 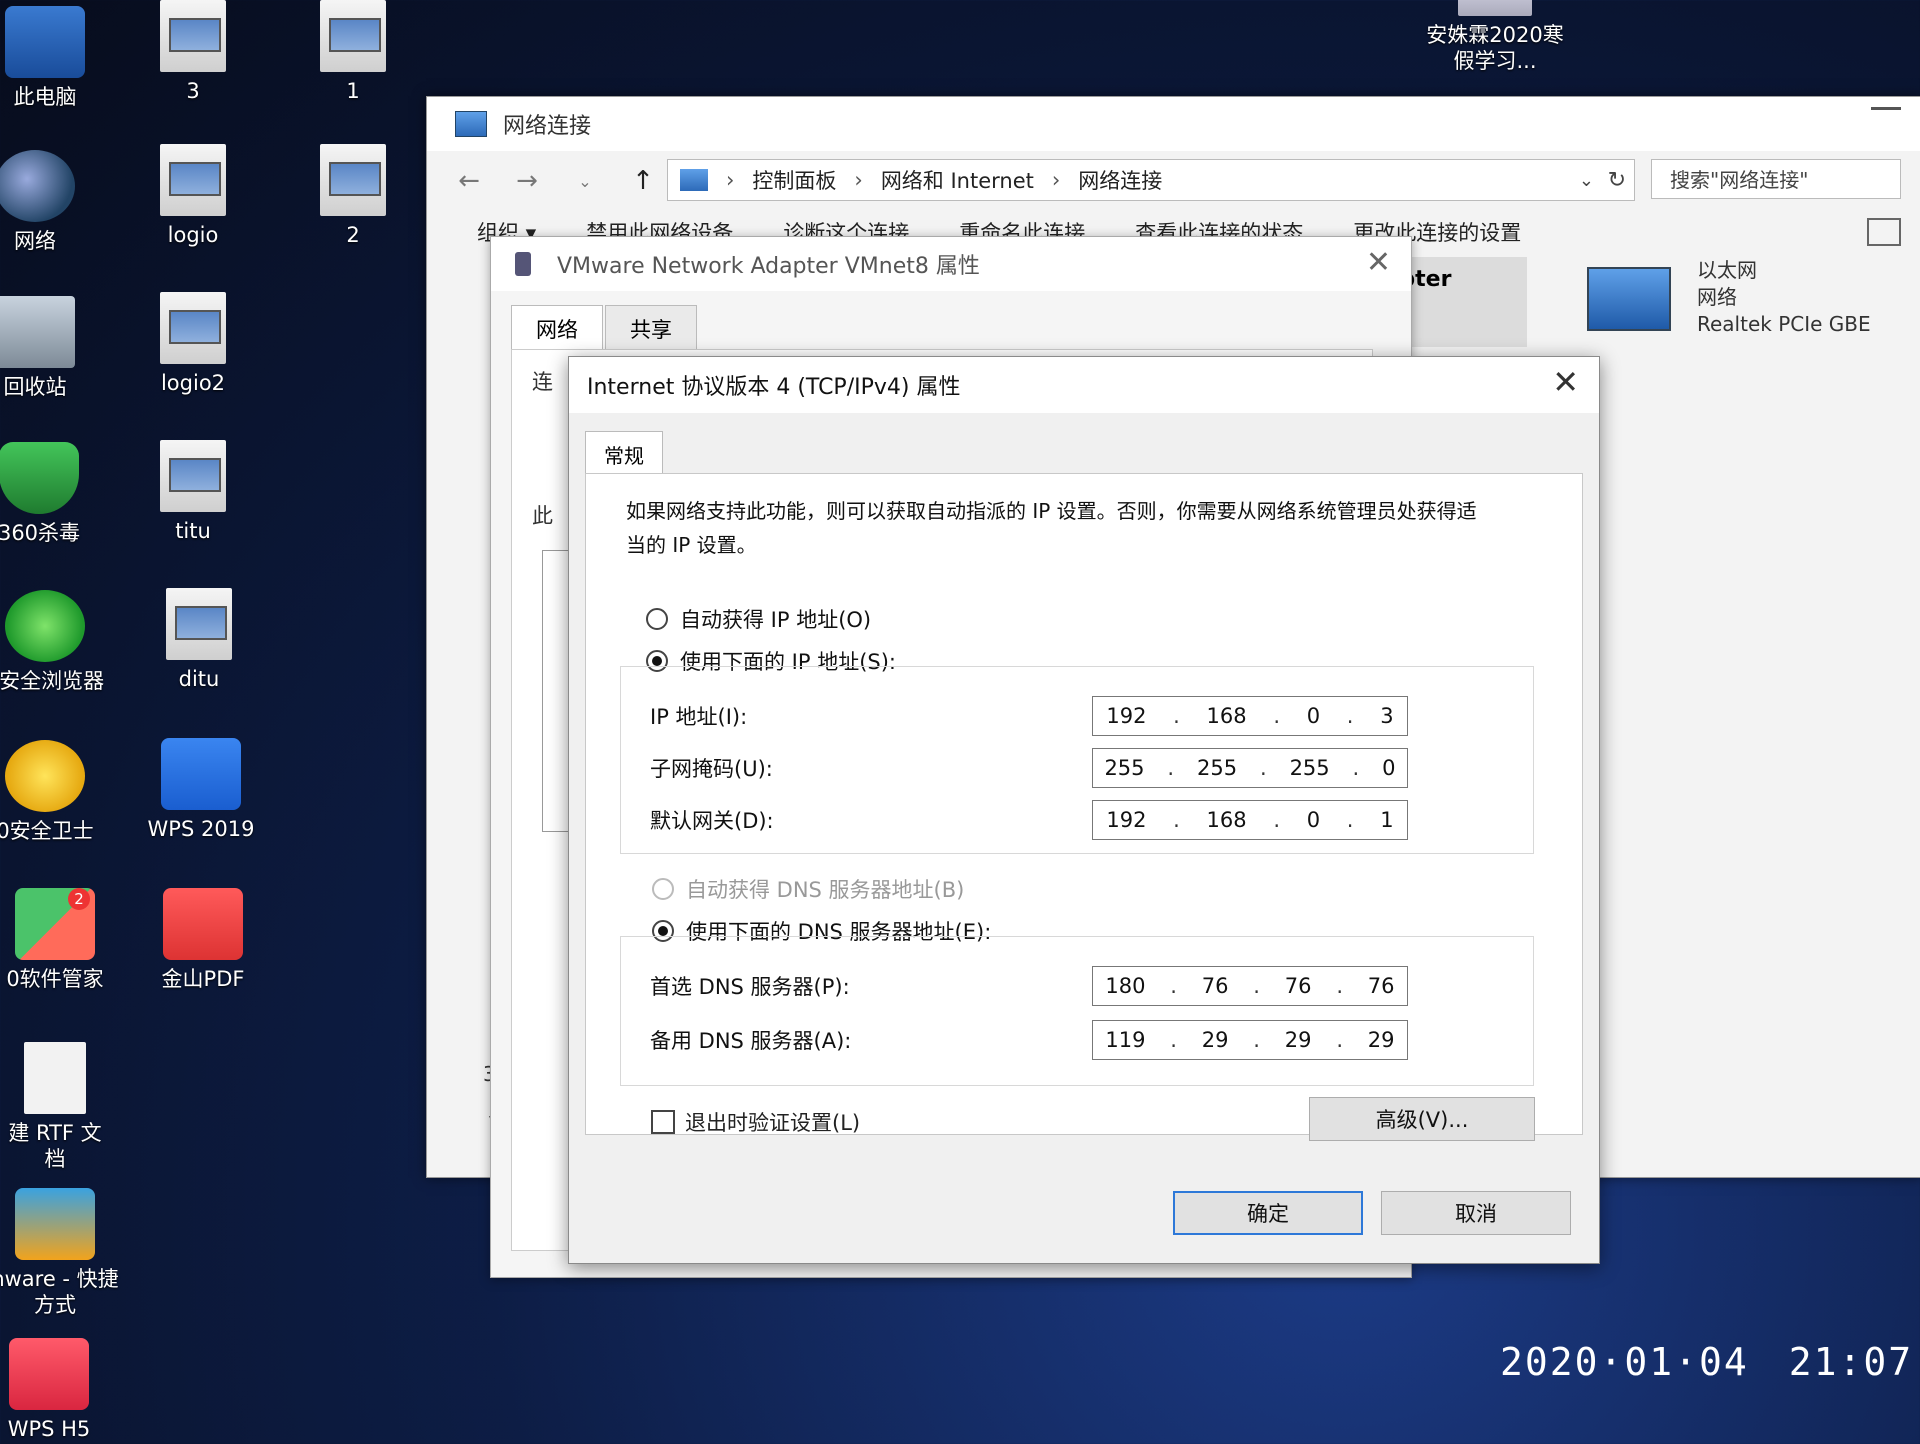 What do you see at coordinates (55, 348) in the screenshot?
I see `desktop-icon-recycle-bin: 回收站` at bounding box center [55, 348].